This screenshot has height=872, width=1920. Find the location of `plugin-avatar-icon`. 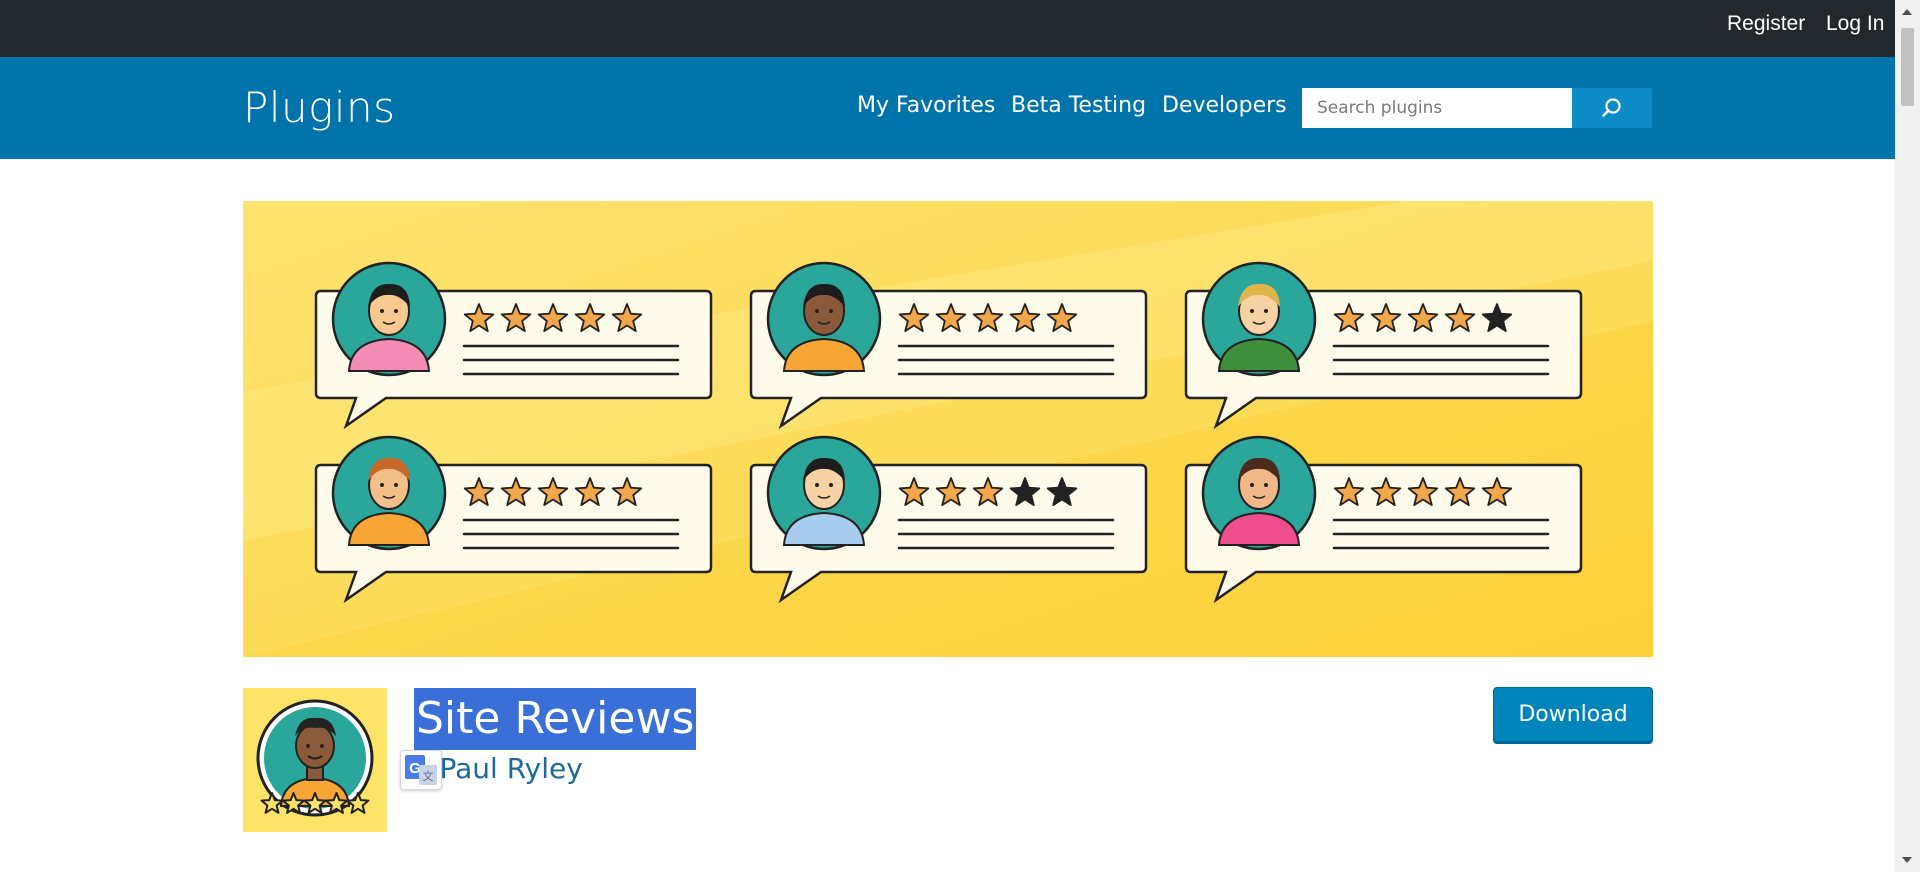

plugin-avatar-icon is located at coordinates (315, 760).